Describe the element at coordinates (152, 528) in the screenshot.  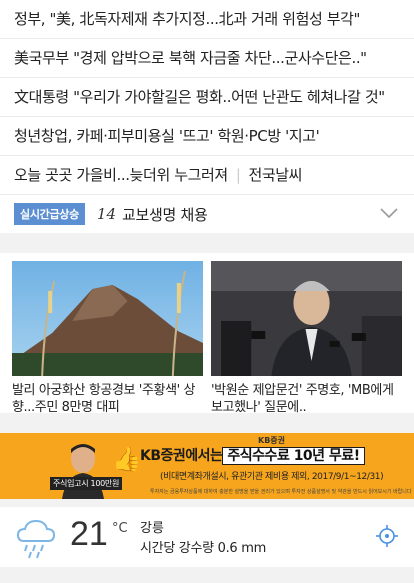
I see `weather-location: 강릉` at that location.